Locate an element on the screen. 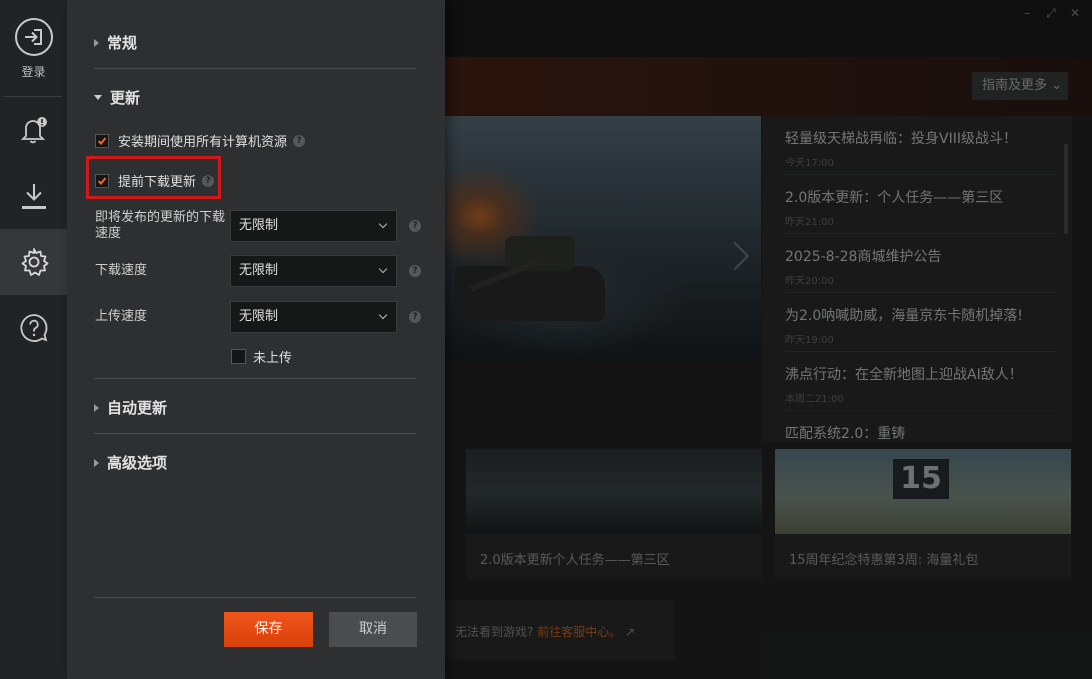 The width and height of the screenshot is (1092, 679). not-uploading-option: 未上传 is located at coordinates (261, 356).